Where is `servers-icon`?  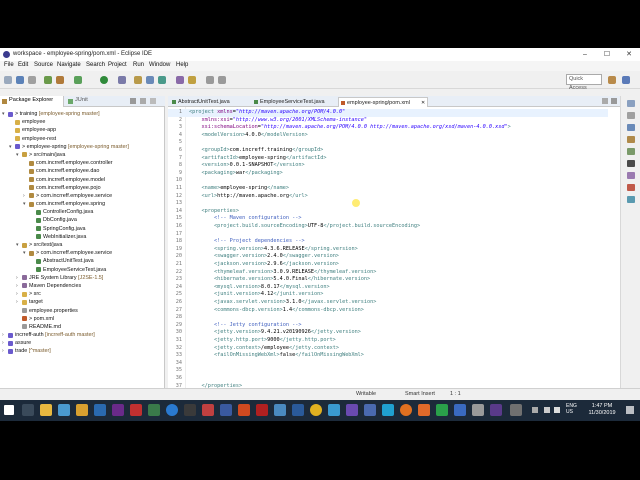
servers-icon is located at coordinates (631, 199).